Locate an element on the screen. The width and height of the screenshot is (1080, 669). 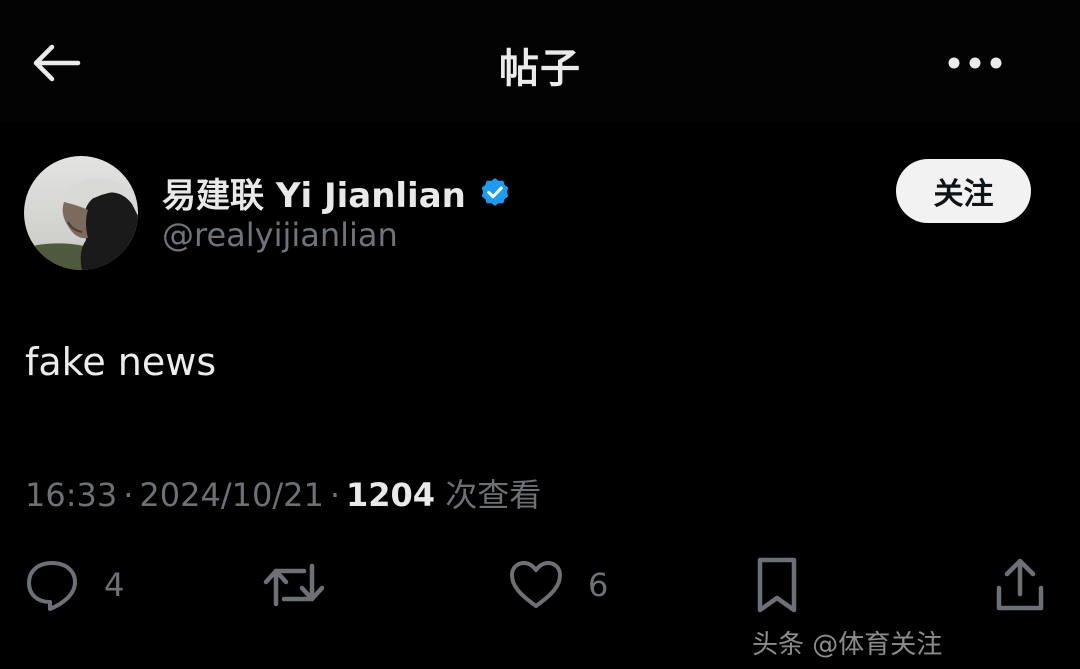
bookmark-icon is located at coordinates (777, 585).